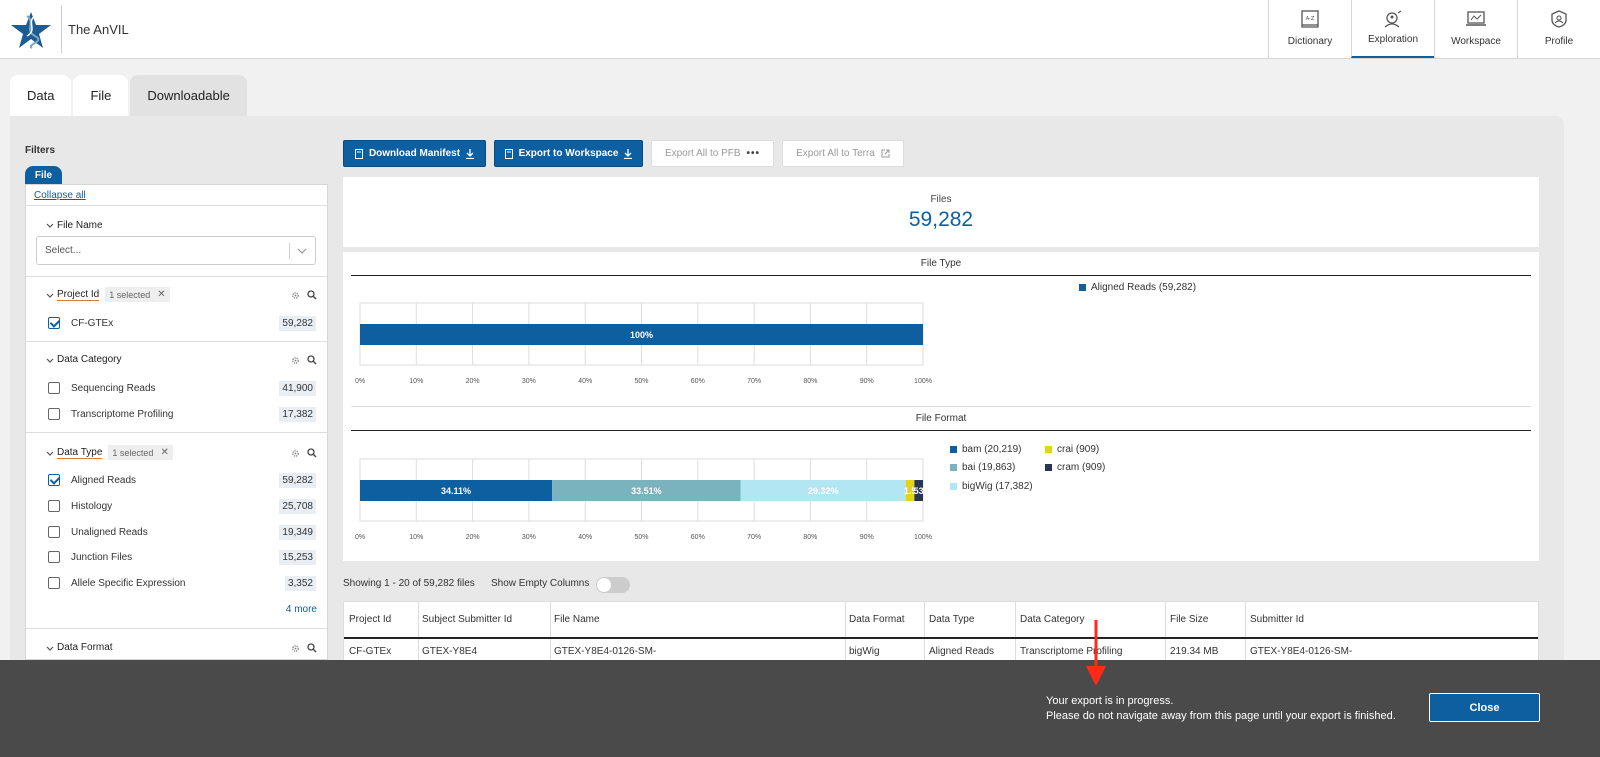  What do you see at coordinates (182, 557) in the screenshot?
I see `filter-option-junction-files: Junction Files 15,253` at bounding box center [182, 557].